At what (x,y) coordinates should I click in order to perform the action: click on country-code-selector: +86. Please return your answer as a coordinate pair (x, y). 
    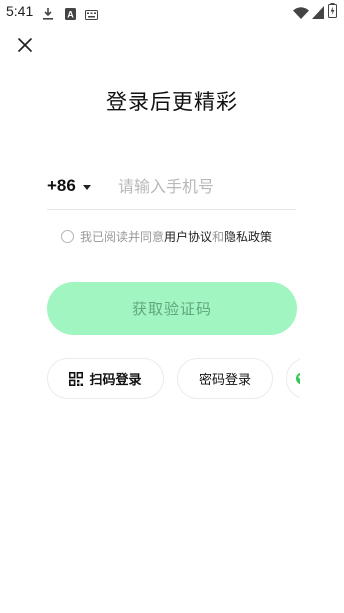
    Looking at the image, I should click on (69, 186).